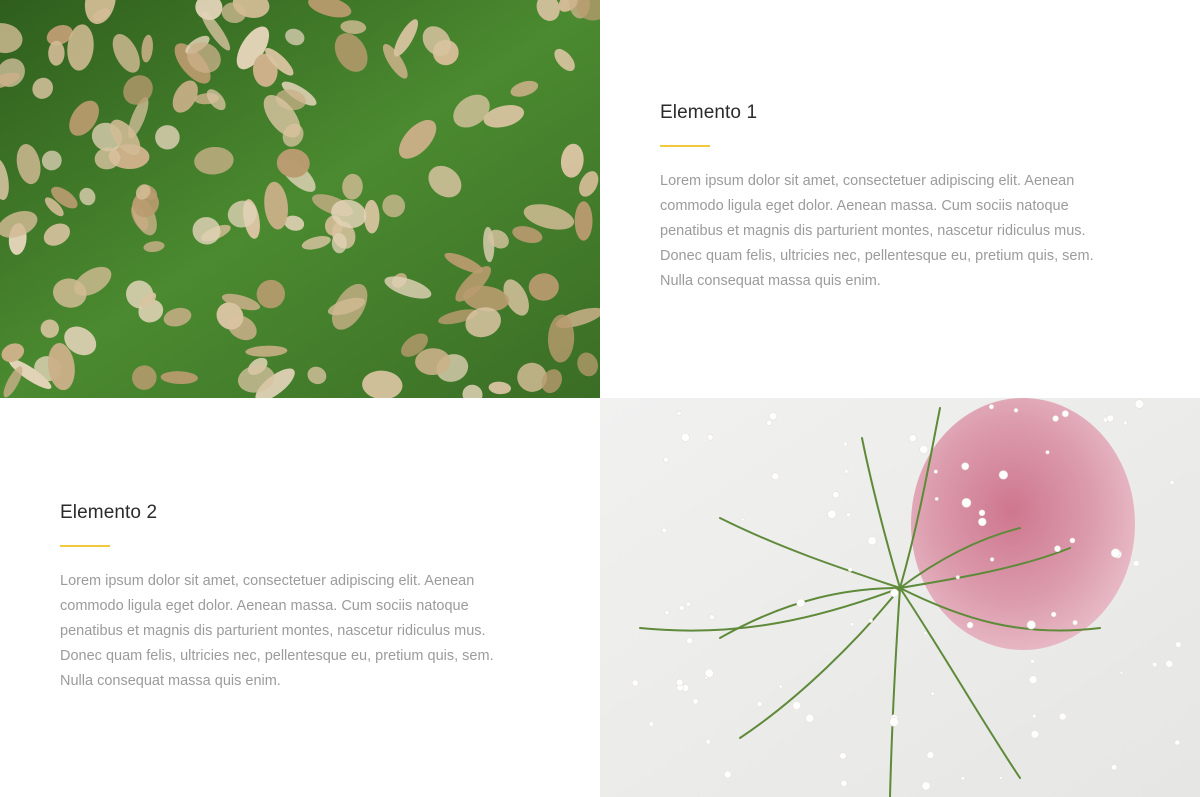  What do you see at coordinates (85, 546) in the screenshot?
I see `section-2-accent-line` at bounding box center [85, 546].